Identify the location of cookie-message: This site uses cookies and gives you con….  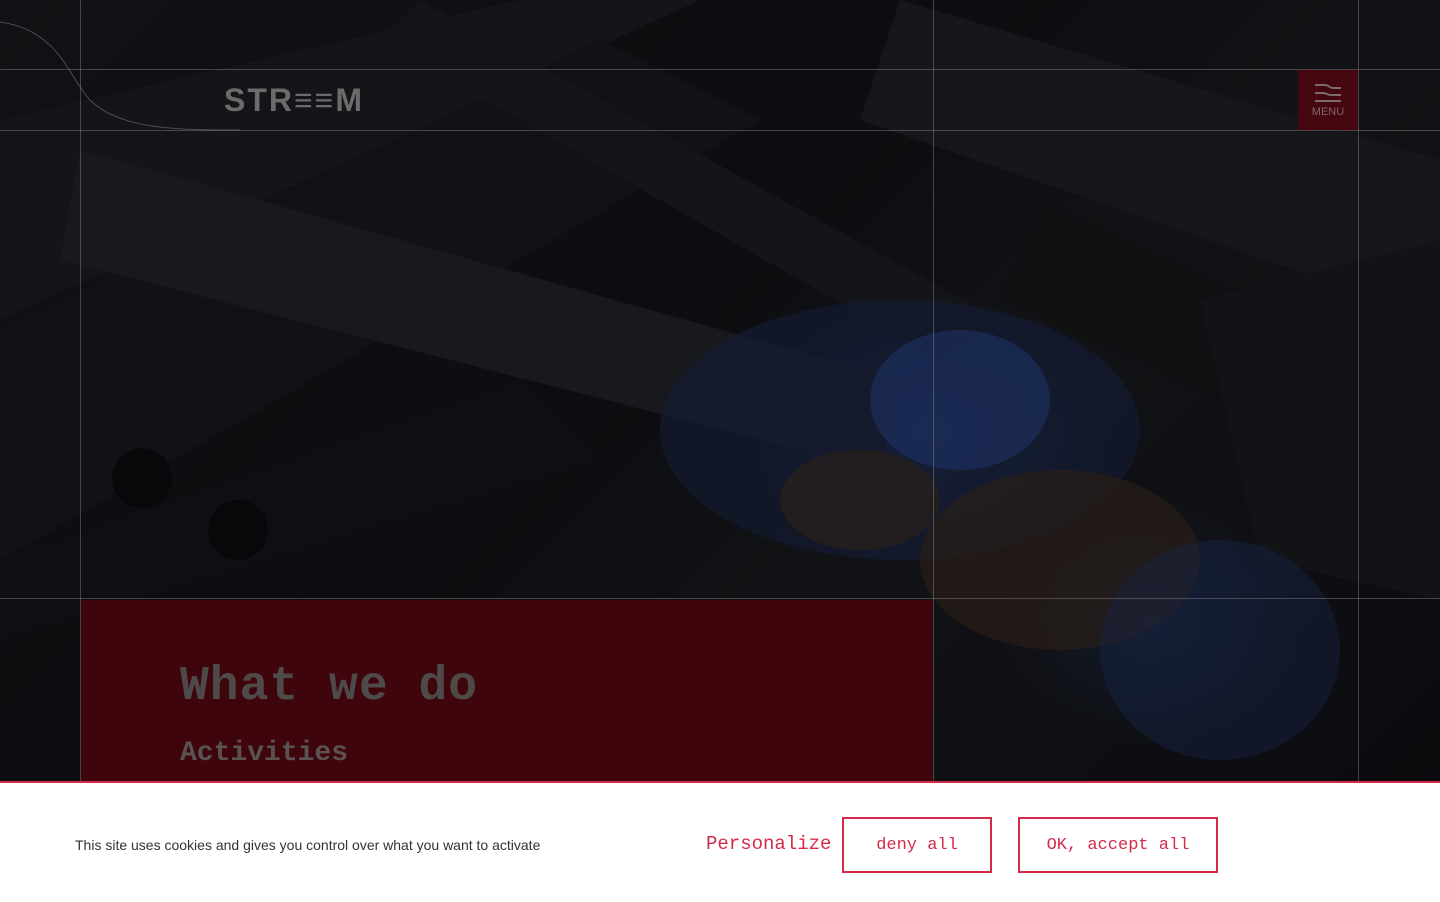
(308, 845).